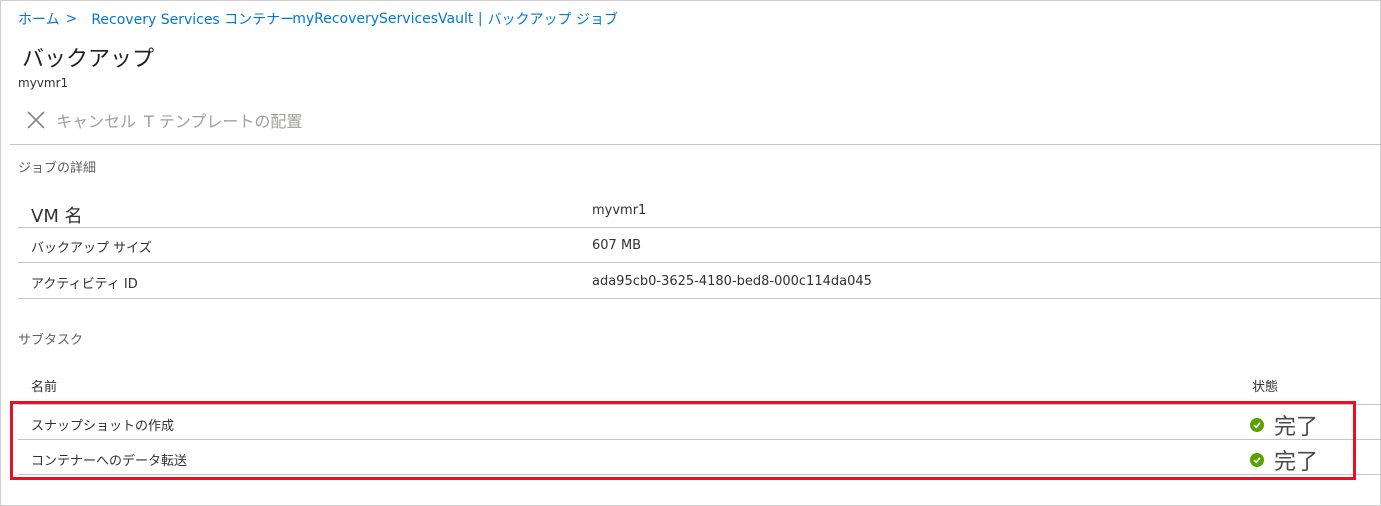  Describe the element at coordinates (36, 120) in the screenshot. I see `close-icon` at that location.